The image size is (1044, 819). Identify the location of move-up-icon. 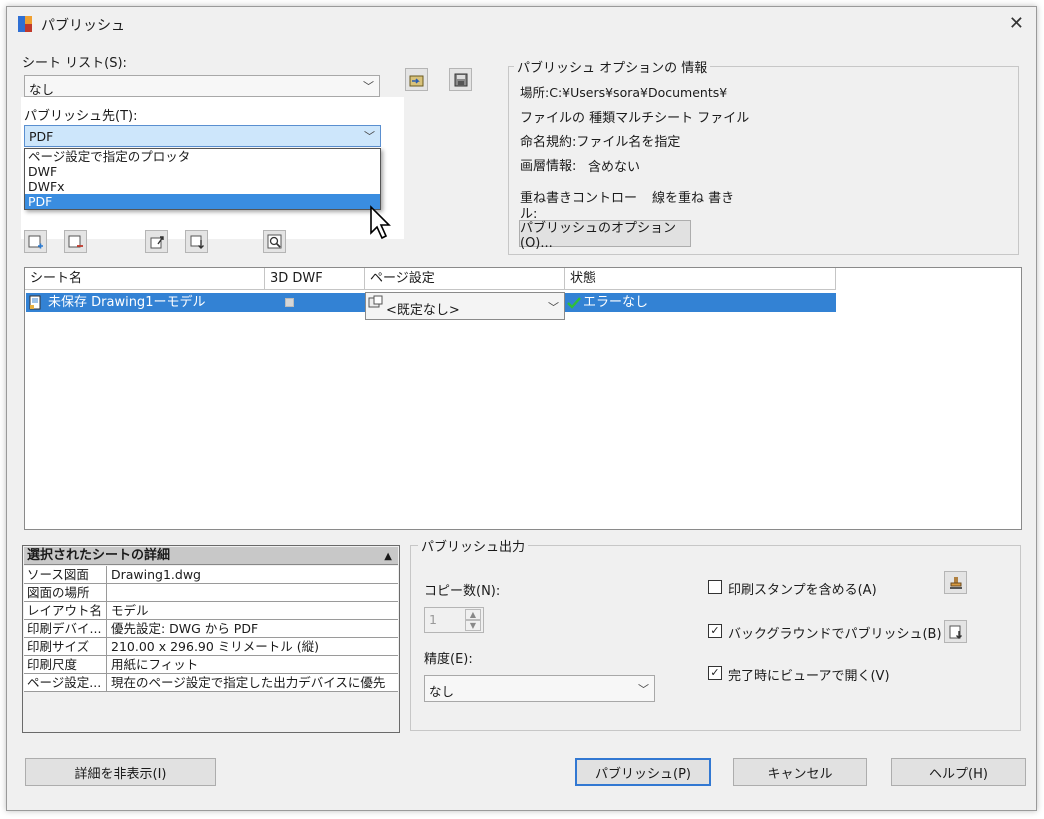
(157, 241).